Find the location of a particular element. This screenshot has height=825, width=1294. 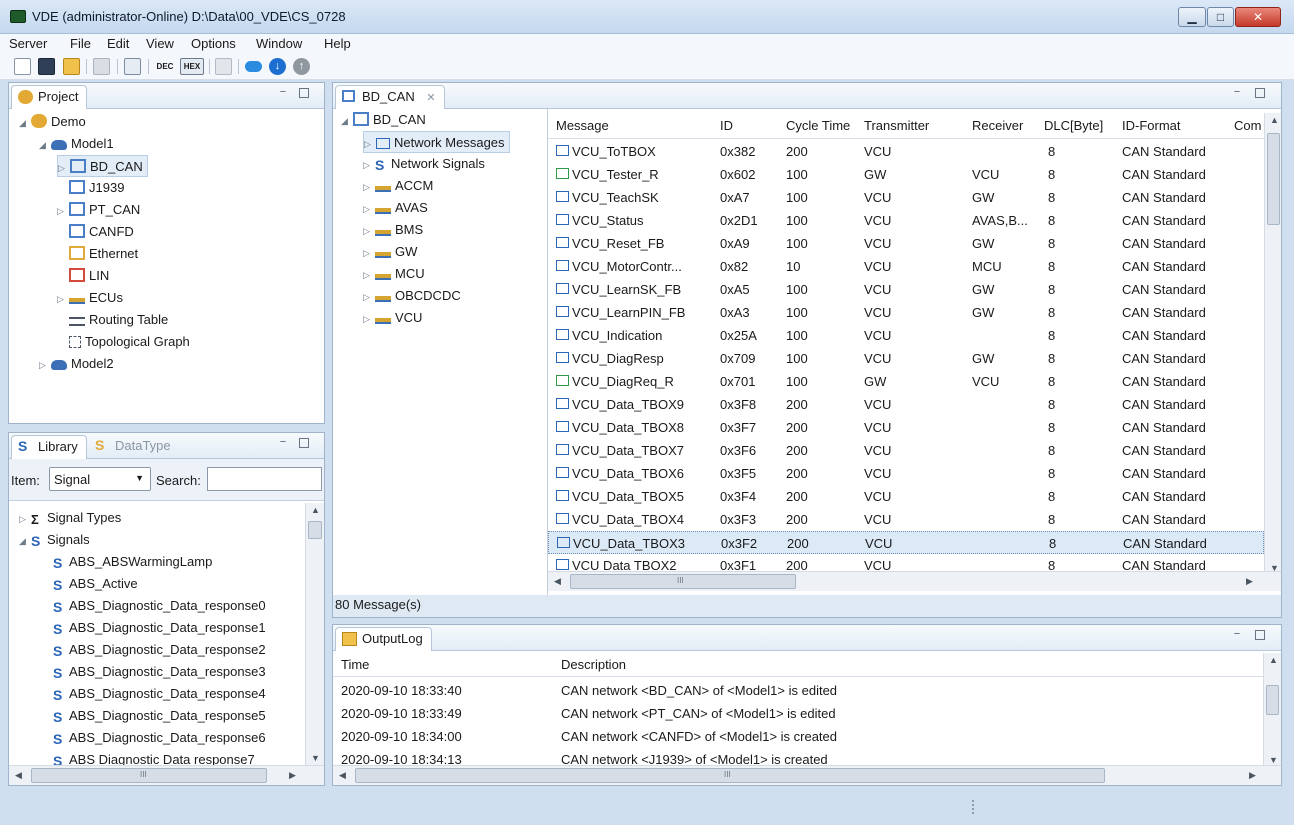

signal-item: S ABS_Diagnostic_Data_response4 is located at coordinates (159, 694).